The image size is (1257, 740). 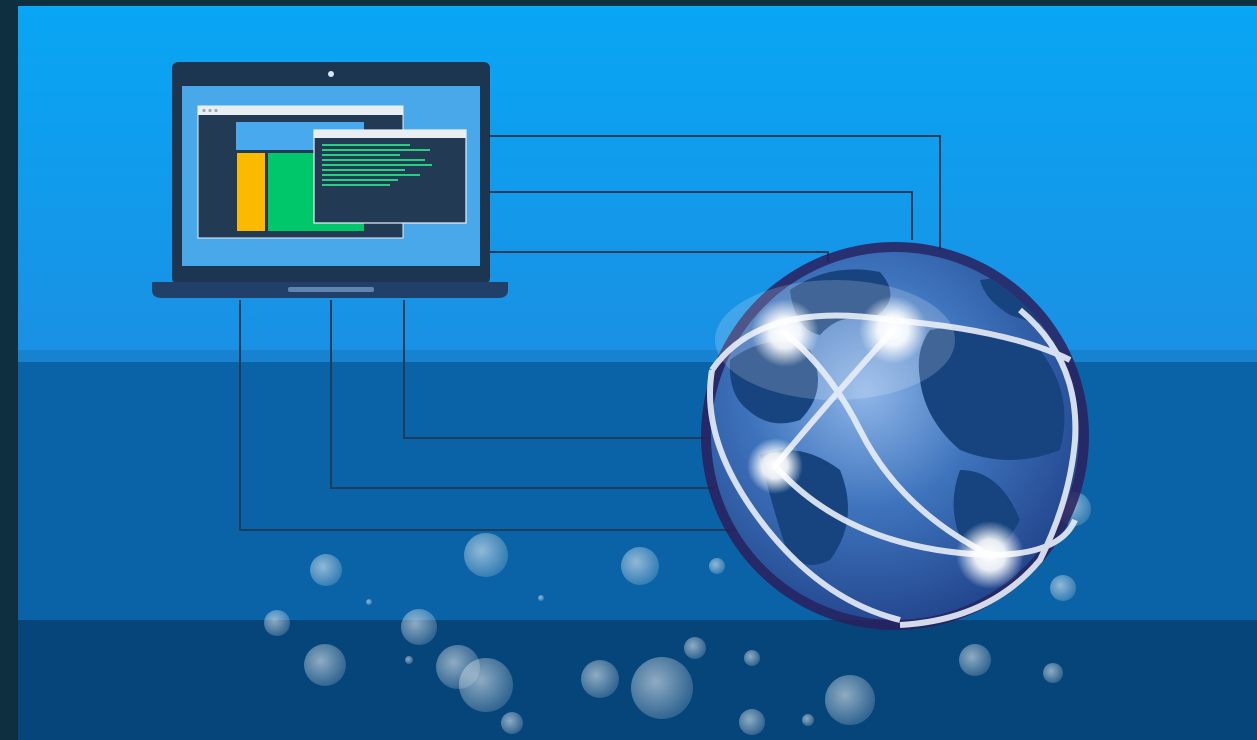 I want to click on terminal-window-icon, so click(x=390, y=176).